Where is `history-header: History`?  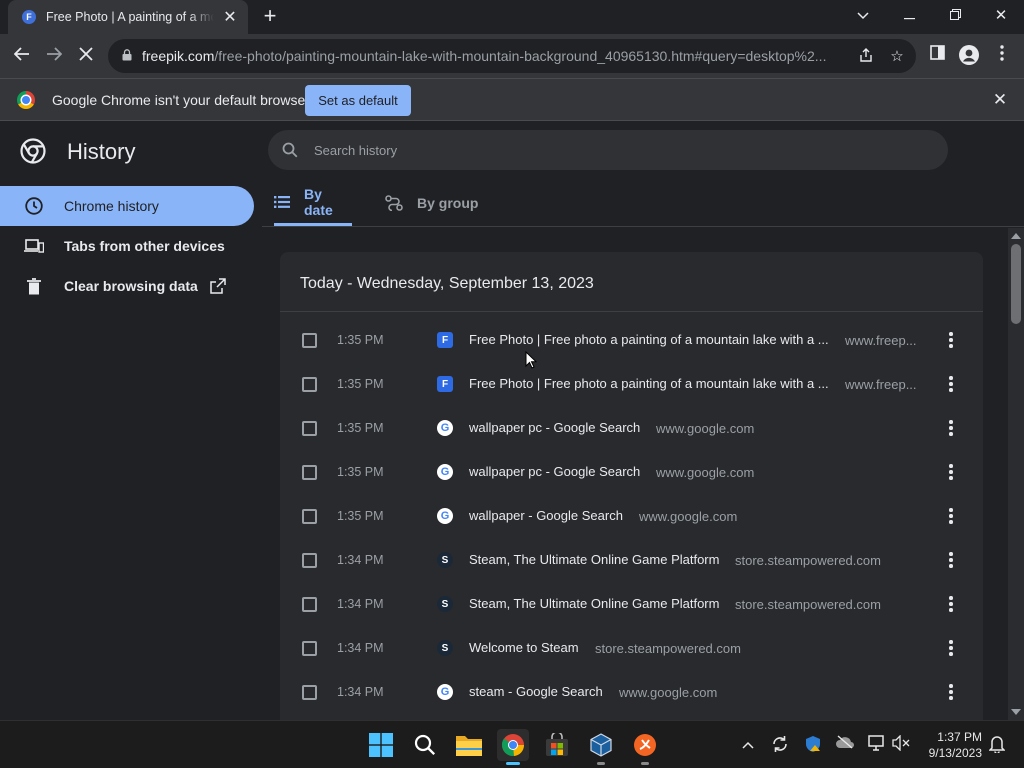
history-header: History is located at coordinates (512, 150).